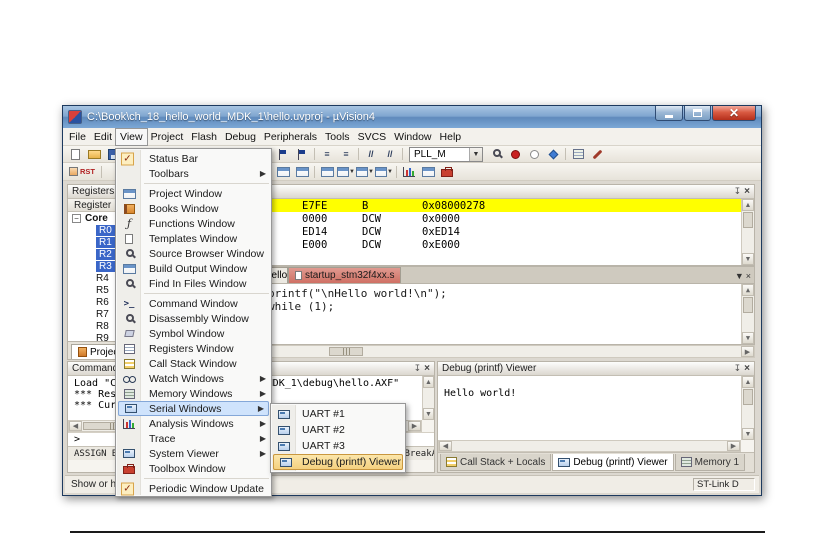  Describe the element at coordinates (75, 426) in the screenshot. I see `scroll-left-icon: ◀` at that location.